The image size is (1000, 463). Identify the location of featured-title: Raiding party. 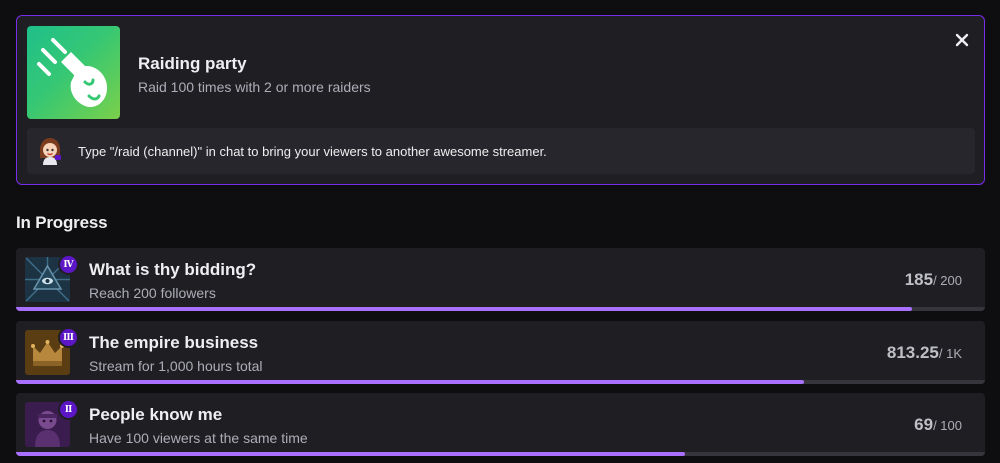
(192, 63).